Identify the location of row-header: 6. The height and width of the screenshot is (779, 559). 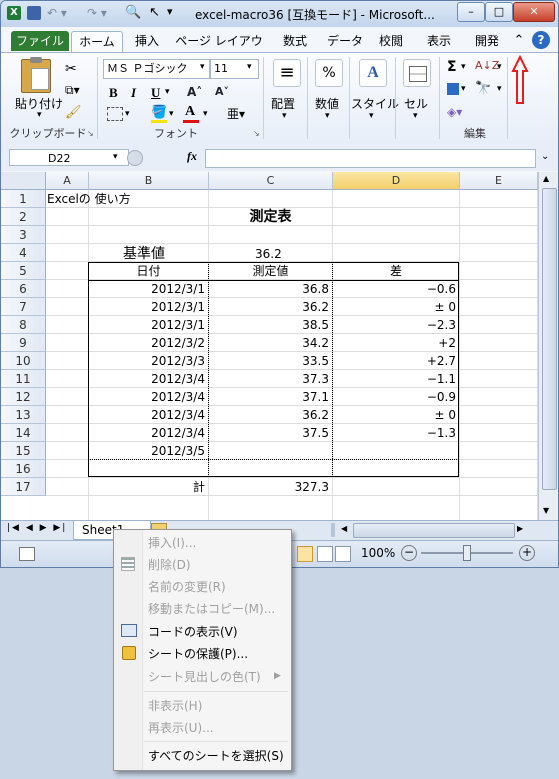
(23, 289).